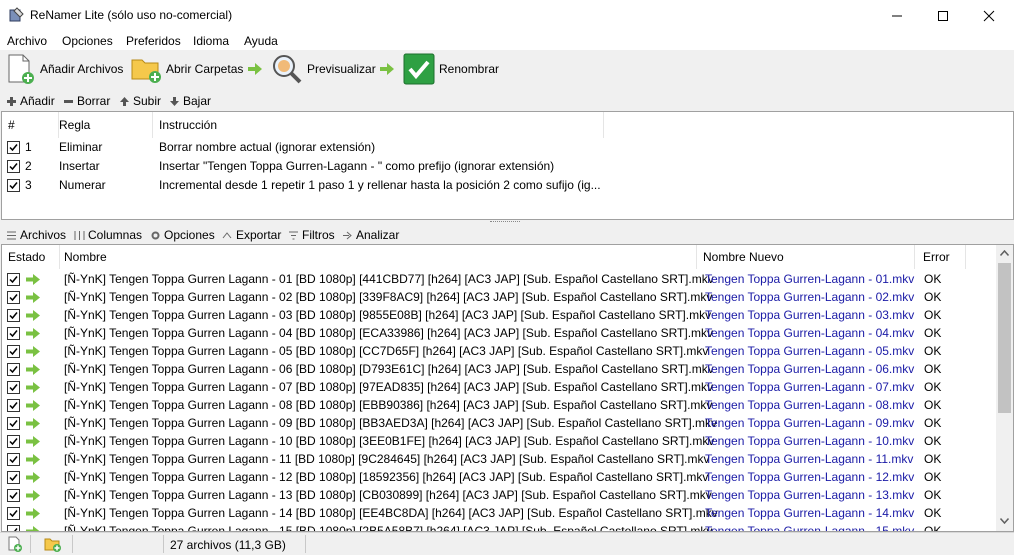  What do you see at coordinates (378, 257) in the screenshot?
I see `column-header-name: Nombre` at bounding box center [378, 257].